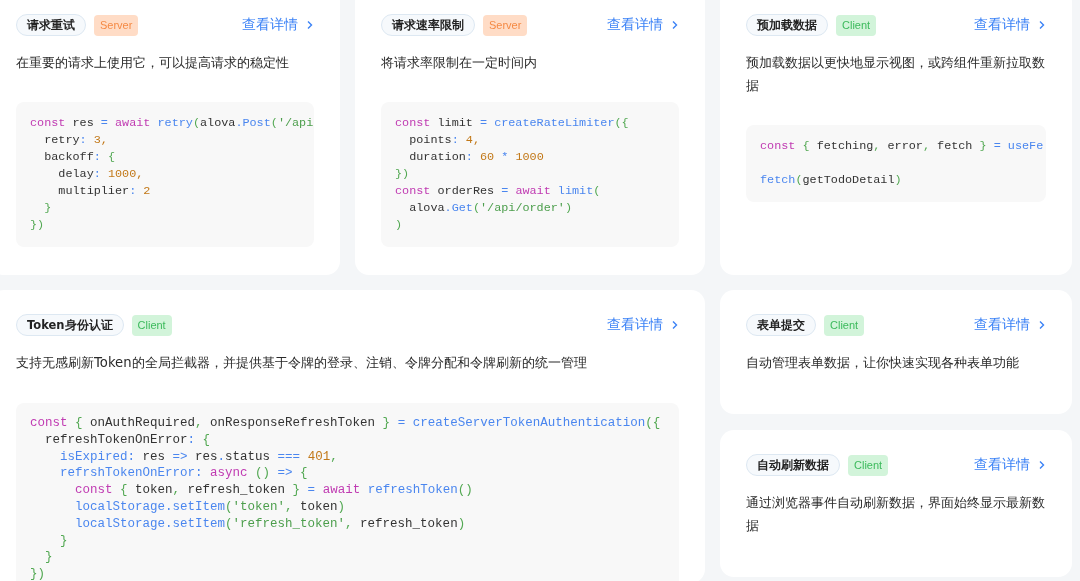 The width and height of the screenshot is (1080, 581). Describe the element at coordinates (399, 225) in the screenshot. I see `code-line: )` at that location.